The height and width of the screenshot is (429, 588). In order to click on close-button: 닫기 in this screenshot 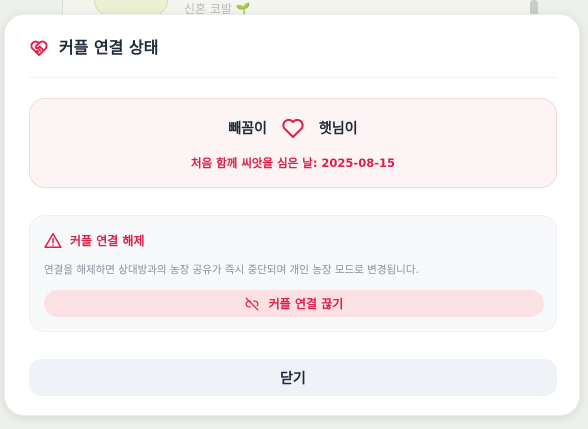, I will do `click(293, 377)`.